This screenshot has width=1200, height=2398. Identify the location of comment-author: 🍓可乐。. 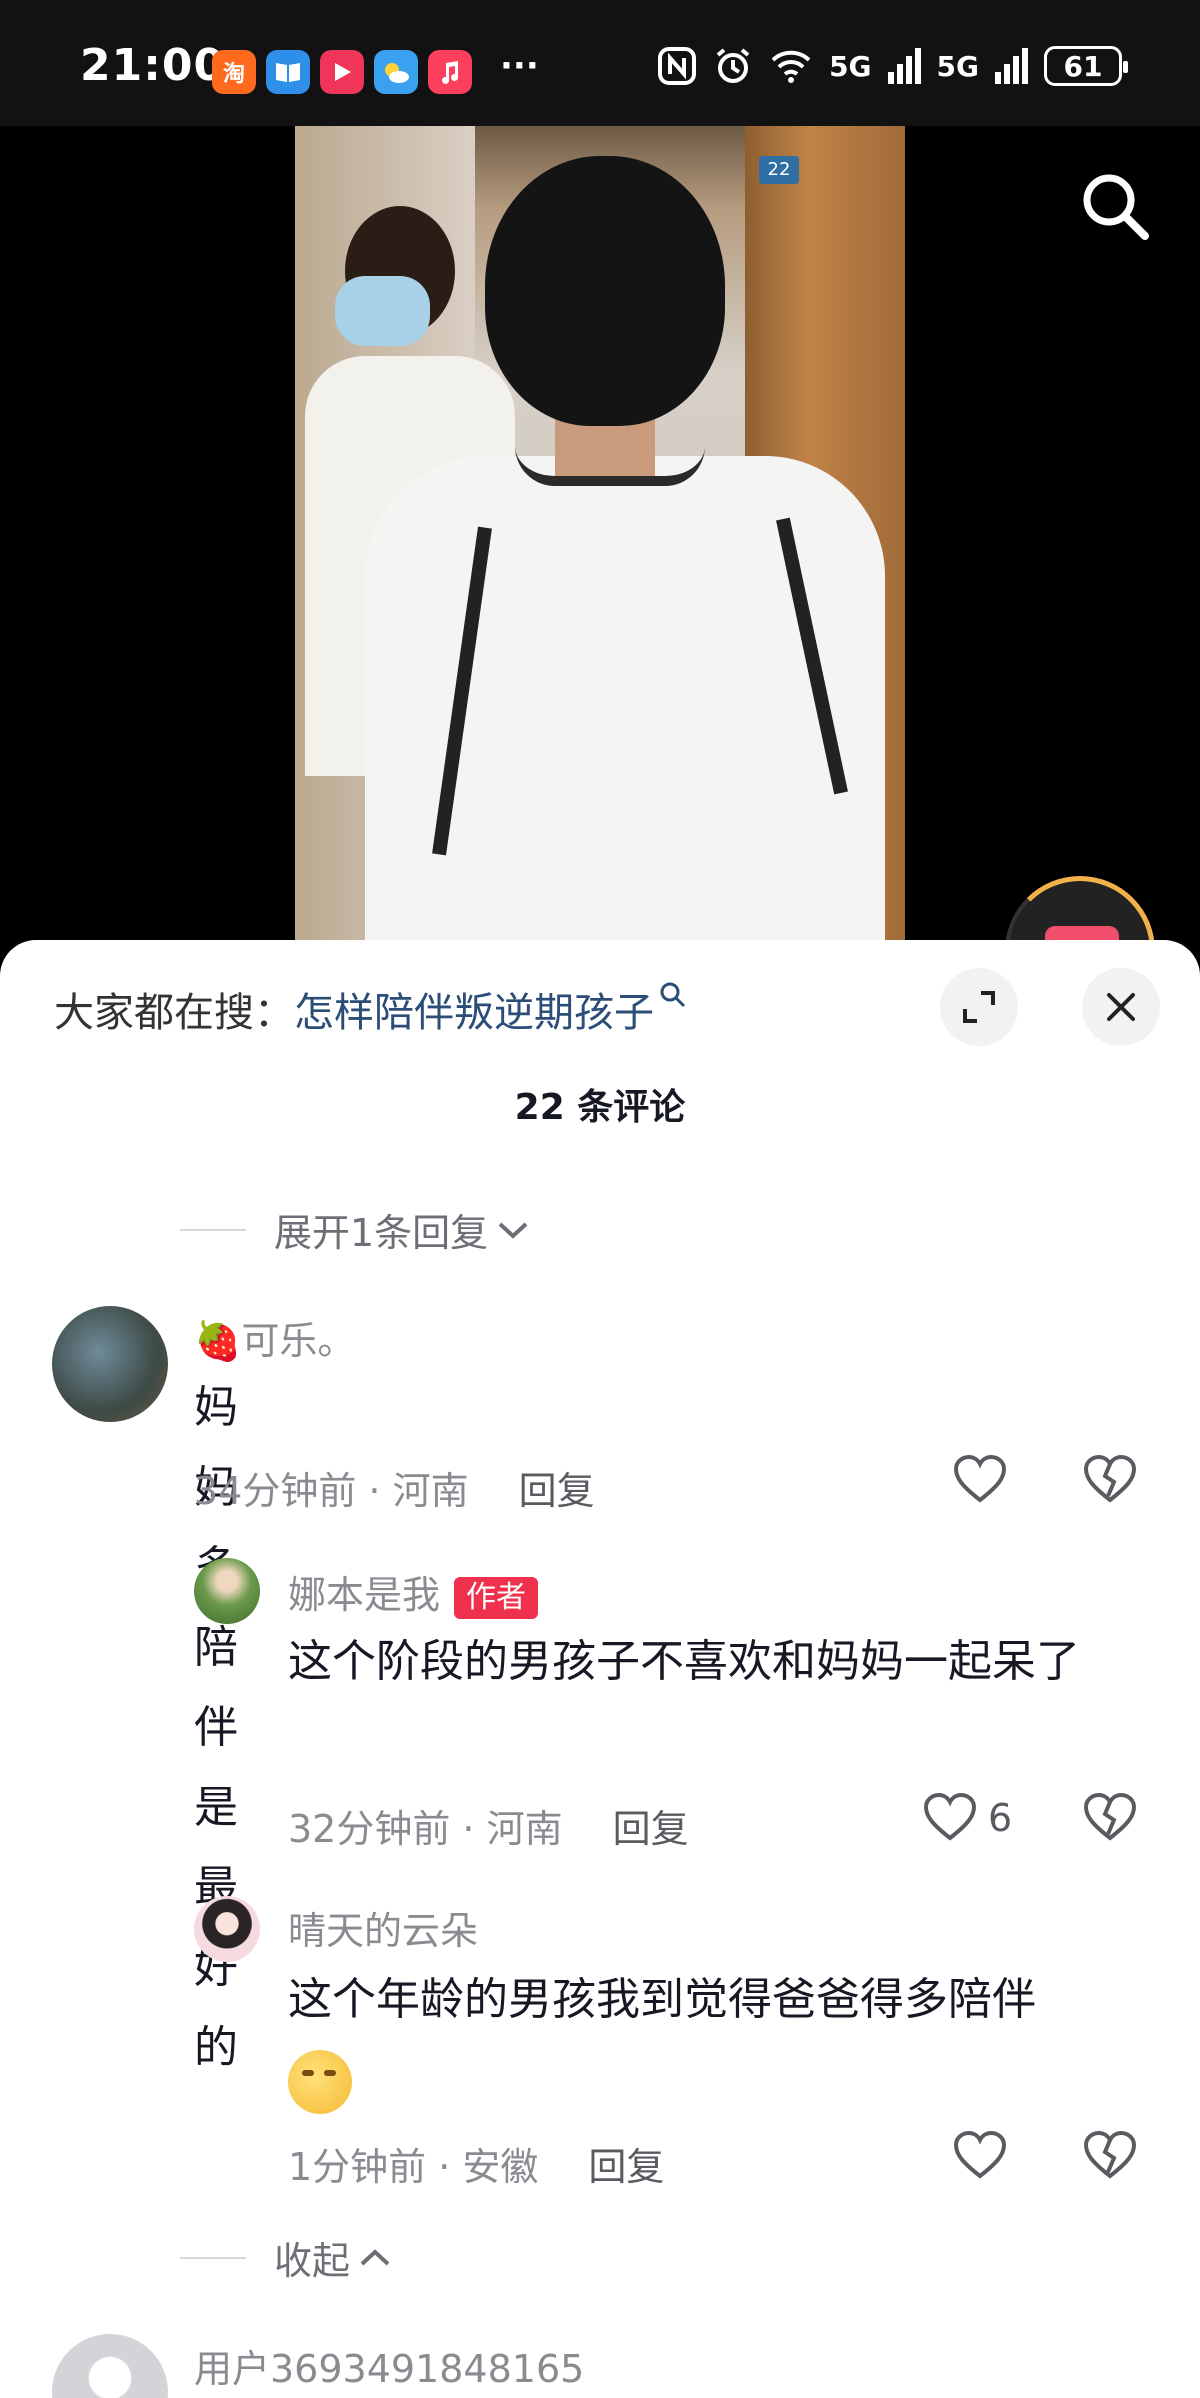
(274, 1337).